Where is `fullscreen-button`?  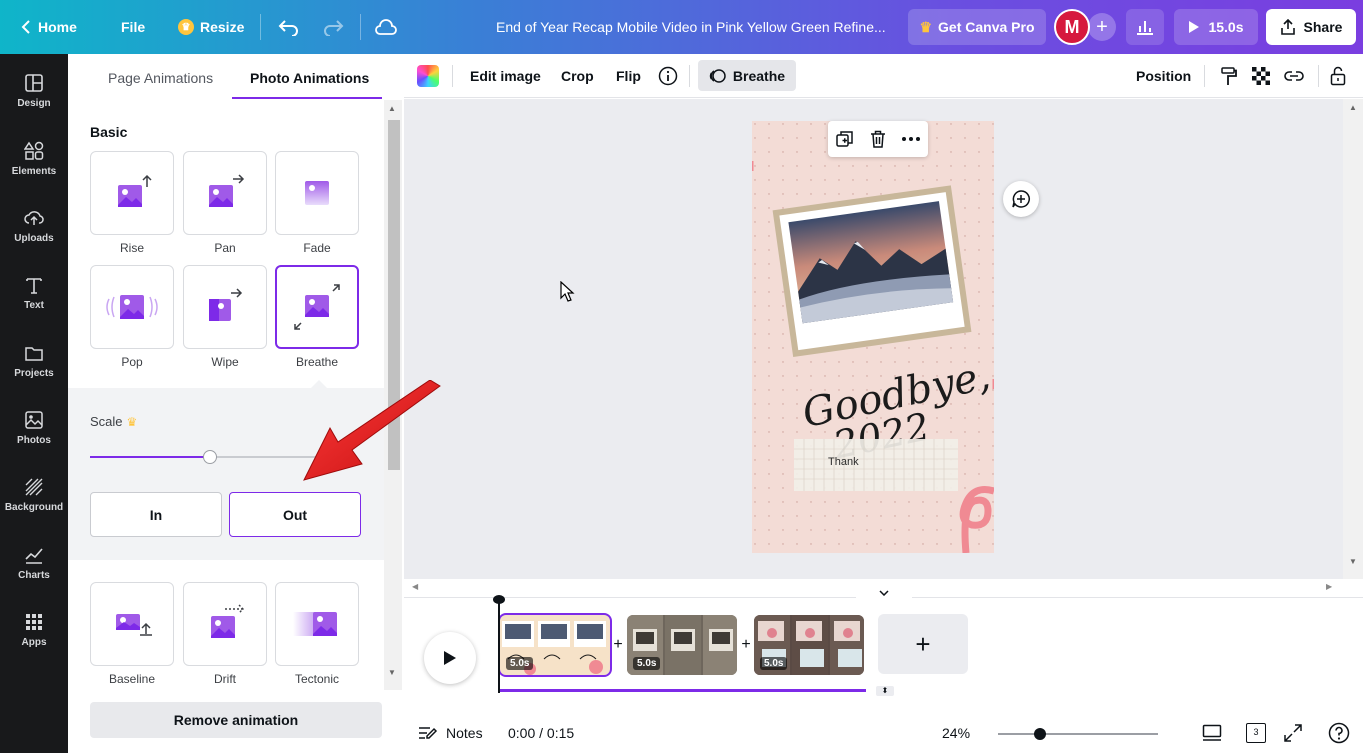 fullscreen-button is located at coordinates (1293, 733).